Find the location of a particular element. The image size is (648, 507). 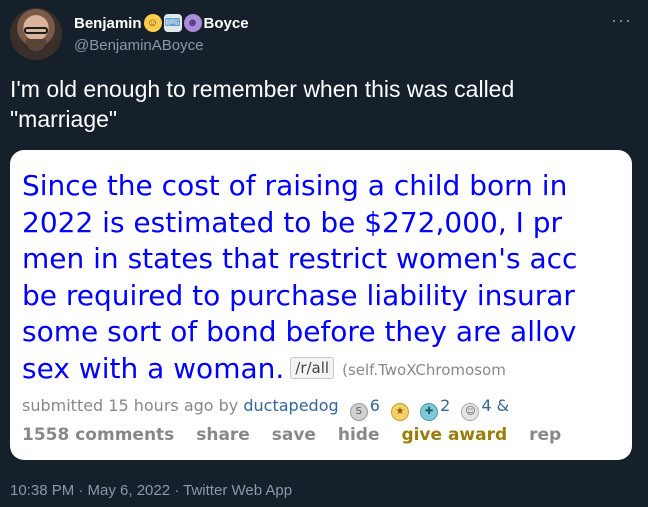

display-name: Benjamin ☺ ⌨ ☻ Boyce is located at coordinates (161, 23).